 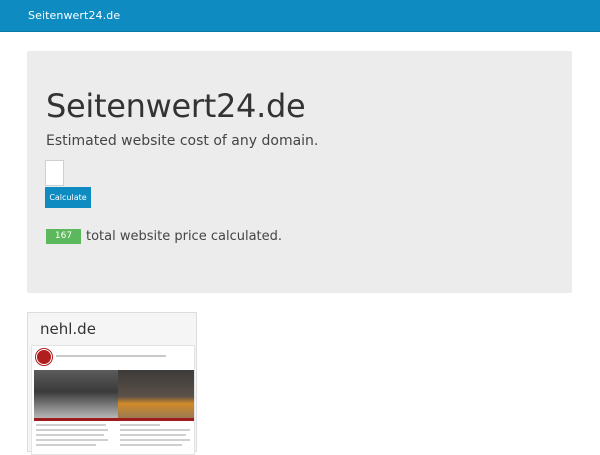 I want to click on count-badge: 167, so click(x=63, y=236).